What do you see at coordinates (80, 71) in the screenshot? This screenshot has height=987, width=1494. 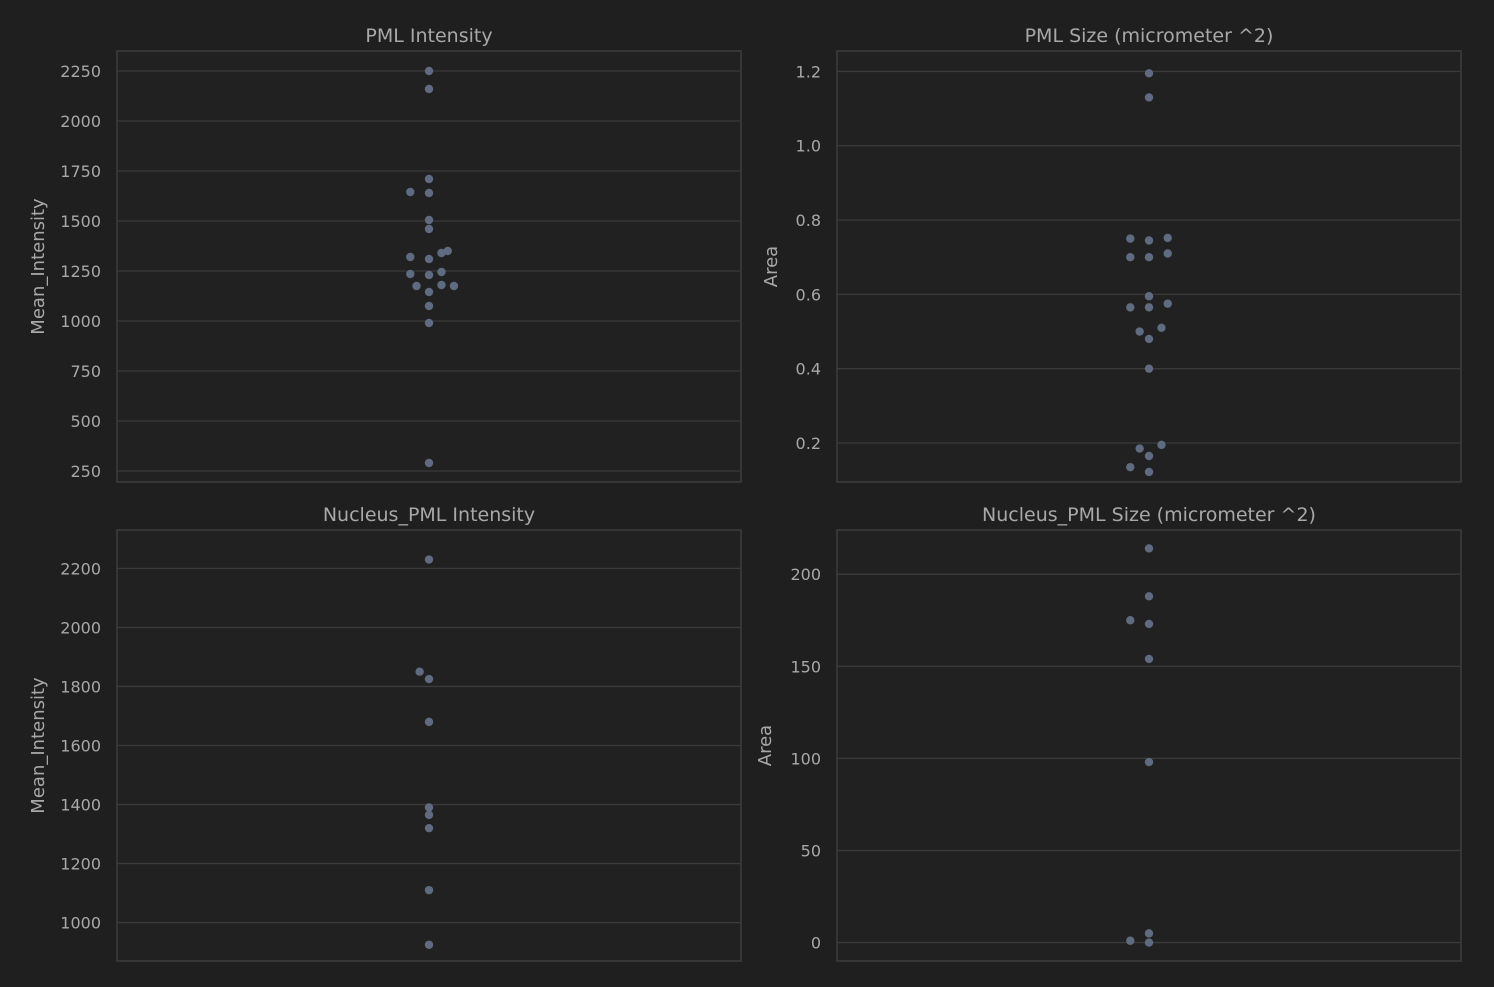 I see `y-tick-label: 2250` at bounding box center [80, 71].